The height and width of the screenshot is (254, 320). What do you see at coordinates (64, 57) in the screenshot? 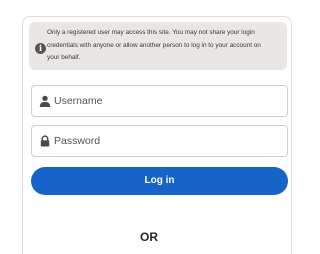
I see `notice-line: your behalf.` at bounding box center [64, 57].